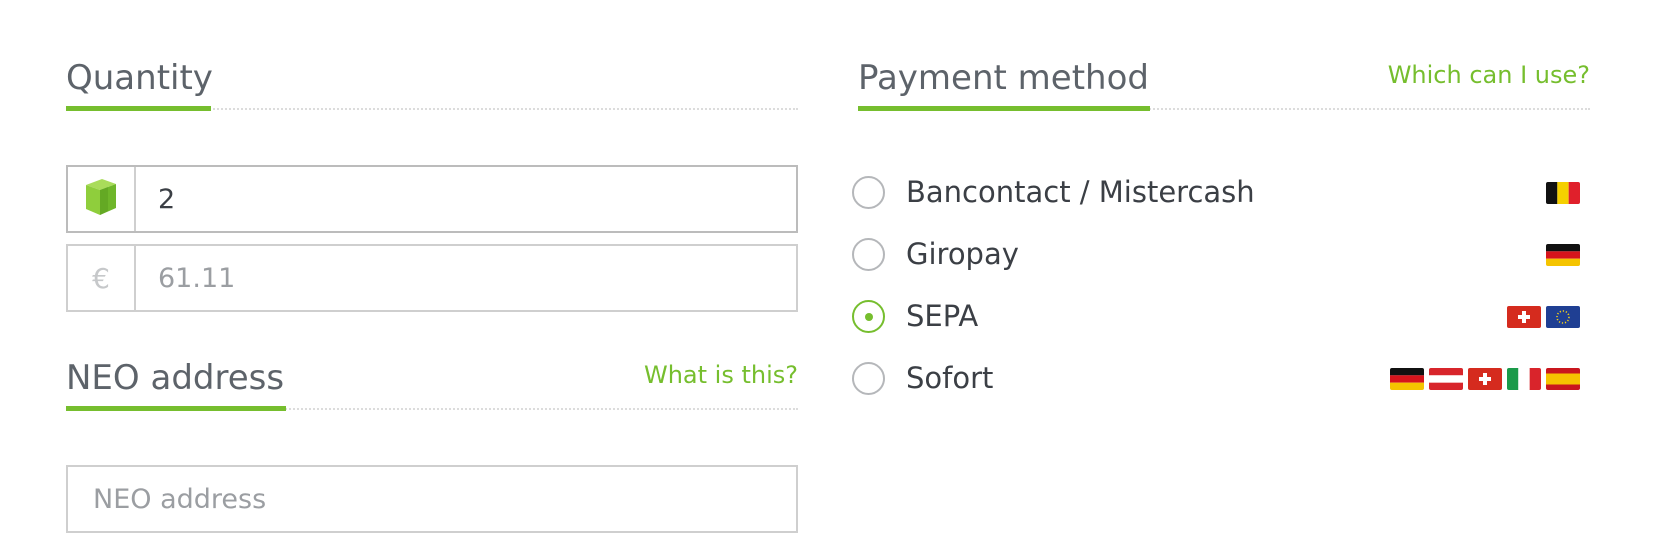  What do you see at coordinates (721, 375) in the screenshot?
I see `what-is-this-link: What is this?` at bounding box center [721, 375].